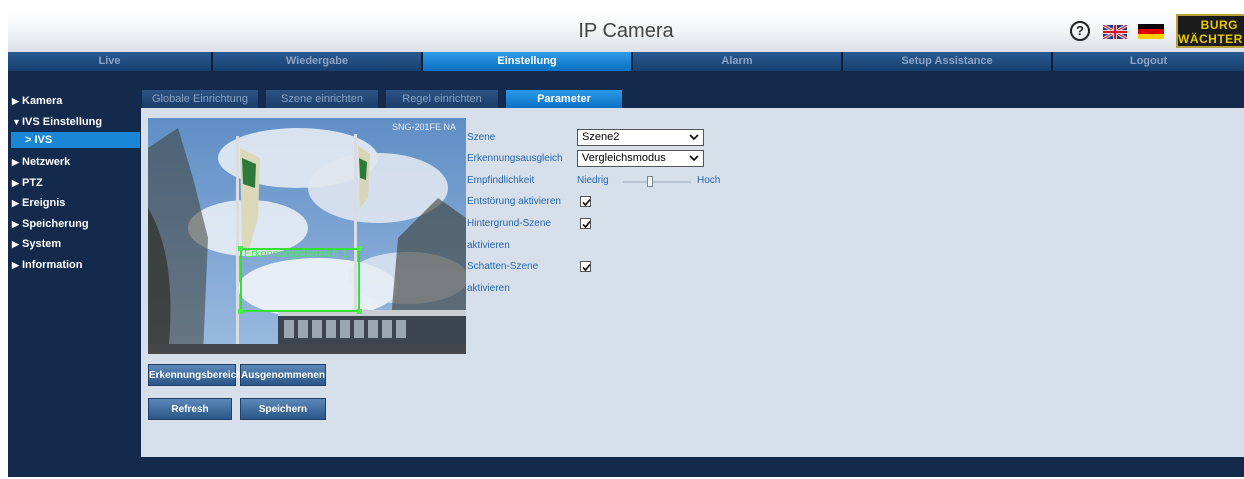  Describe the element at coordinates (601, 137) in the screenshot. I see `scene-select-value: Szene2` at that location.